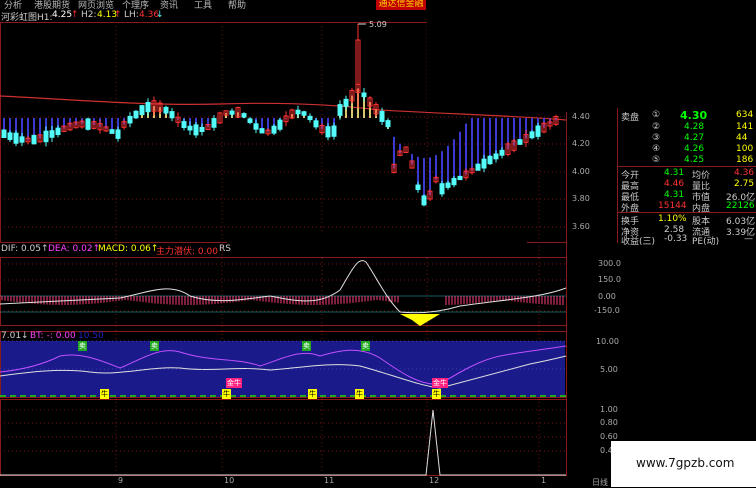 This screenshot has height=488, width=756. I want to click on order-volume: 141, so click(744, 127).